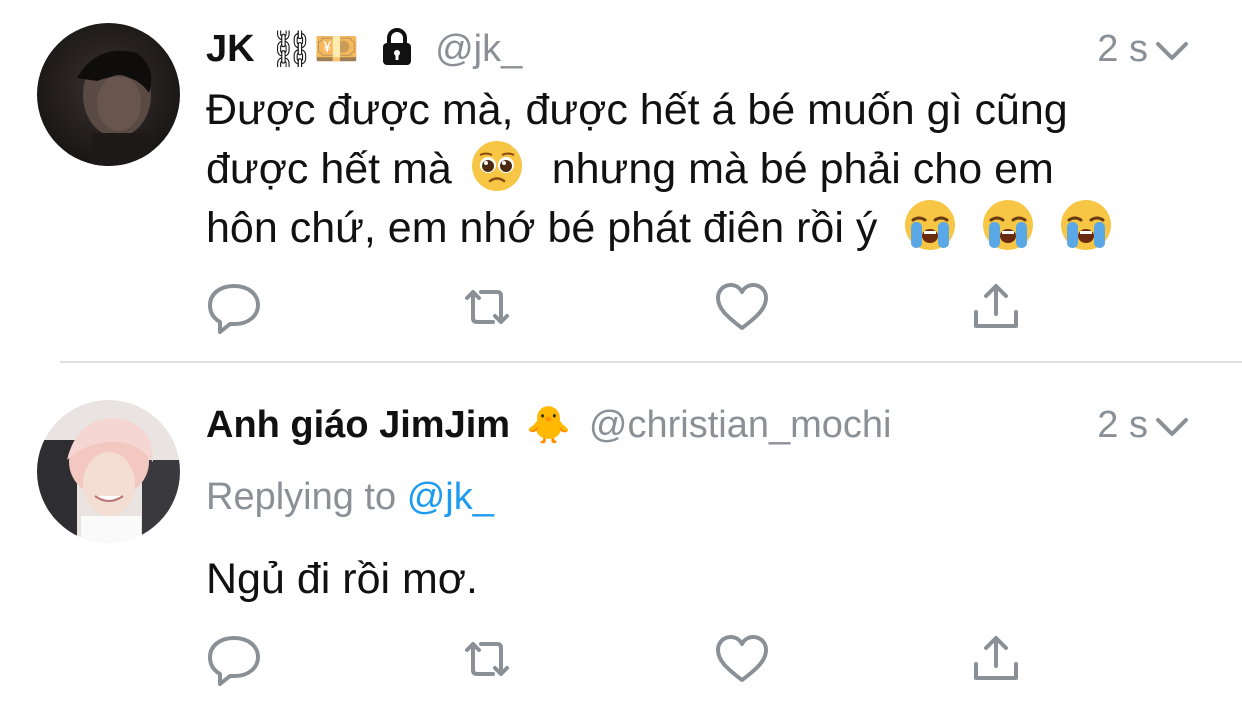  What do you see at coordinates (230, 49) in the screenshot?
I see `display-name: JK` at bounding box center [230, 49].